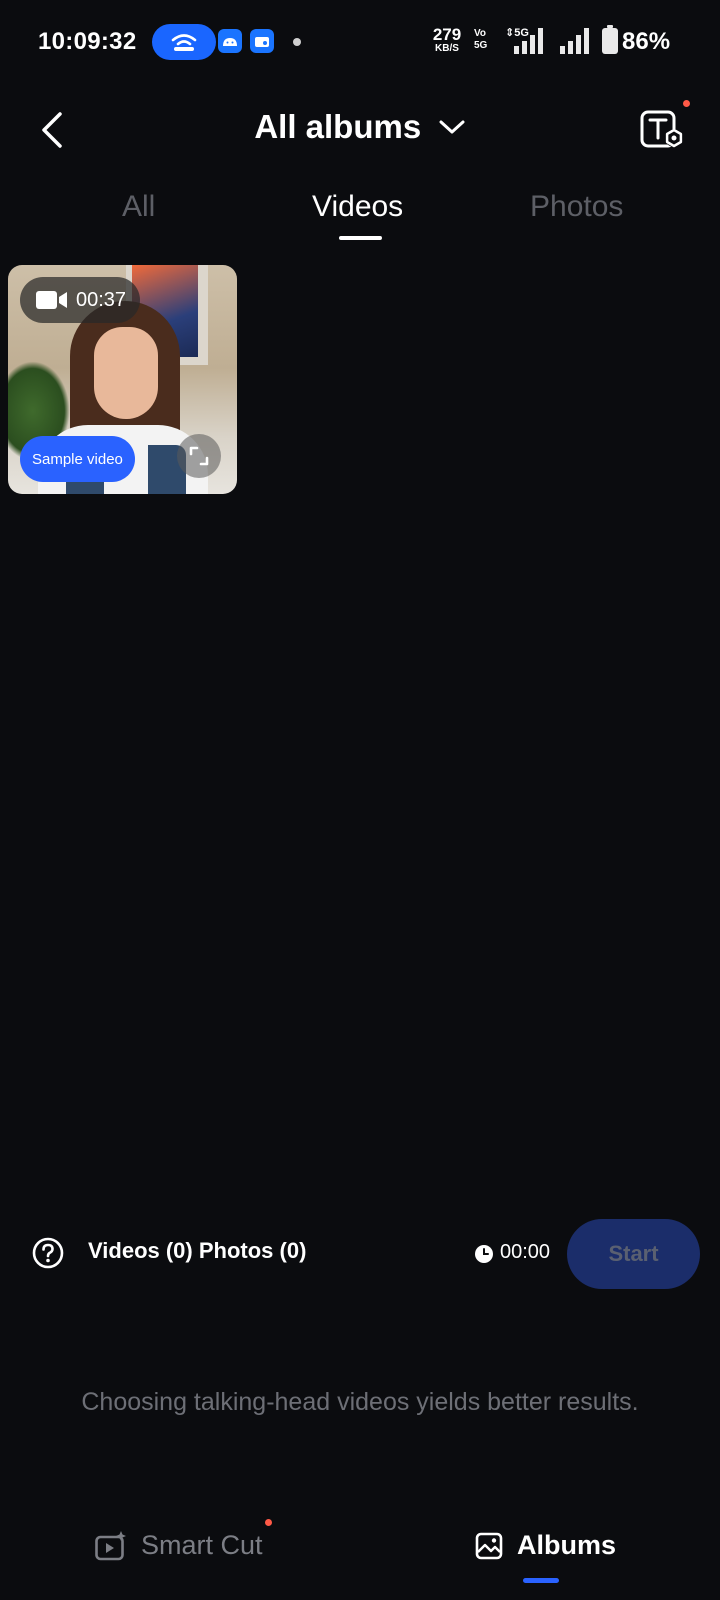  Describe the element at coordinates (541, 1580) in the screenshot. I see `nav-active-indicator` at that location.